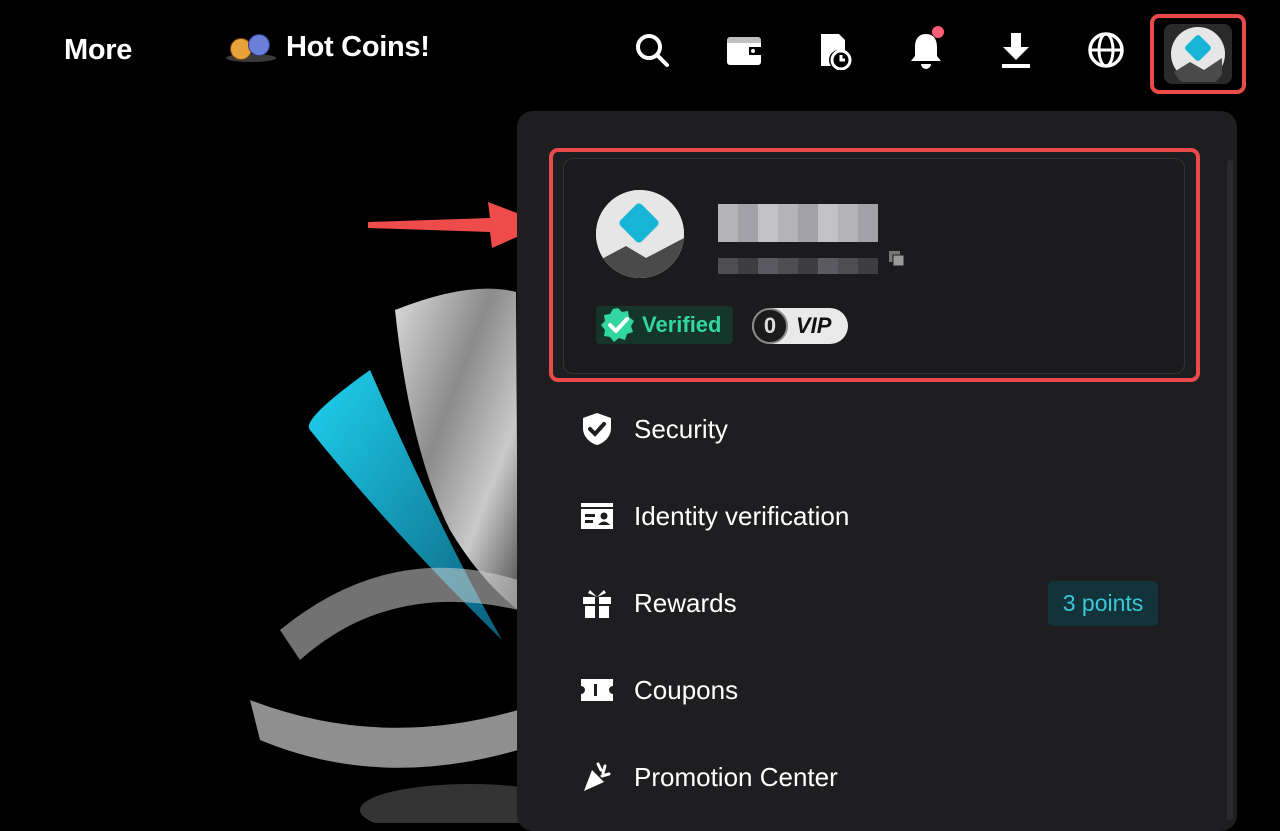 Image resolution: width=1280 pixels, height=831 pixels. Describe the element at coordinates (597, 603) in the screenshot. I see `gift-icon` at that location.